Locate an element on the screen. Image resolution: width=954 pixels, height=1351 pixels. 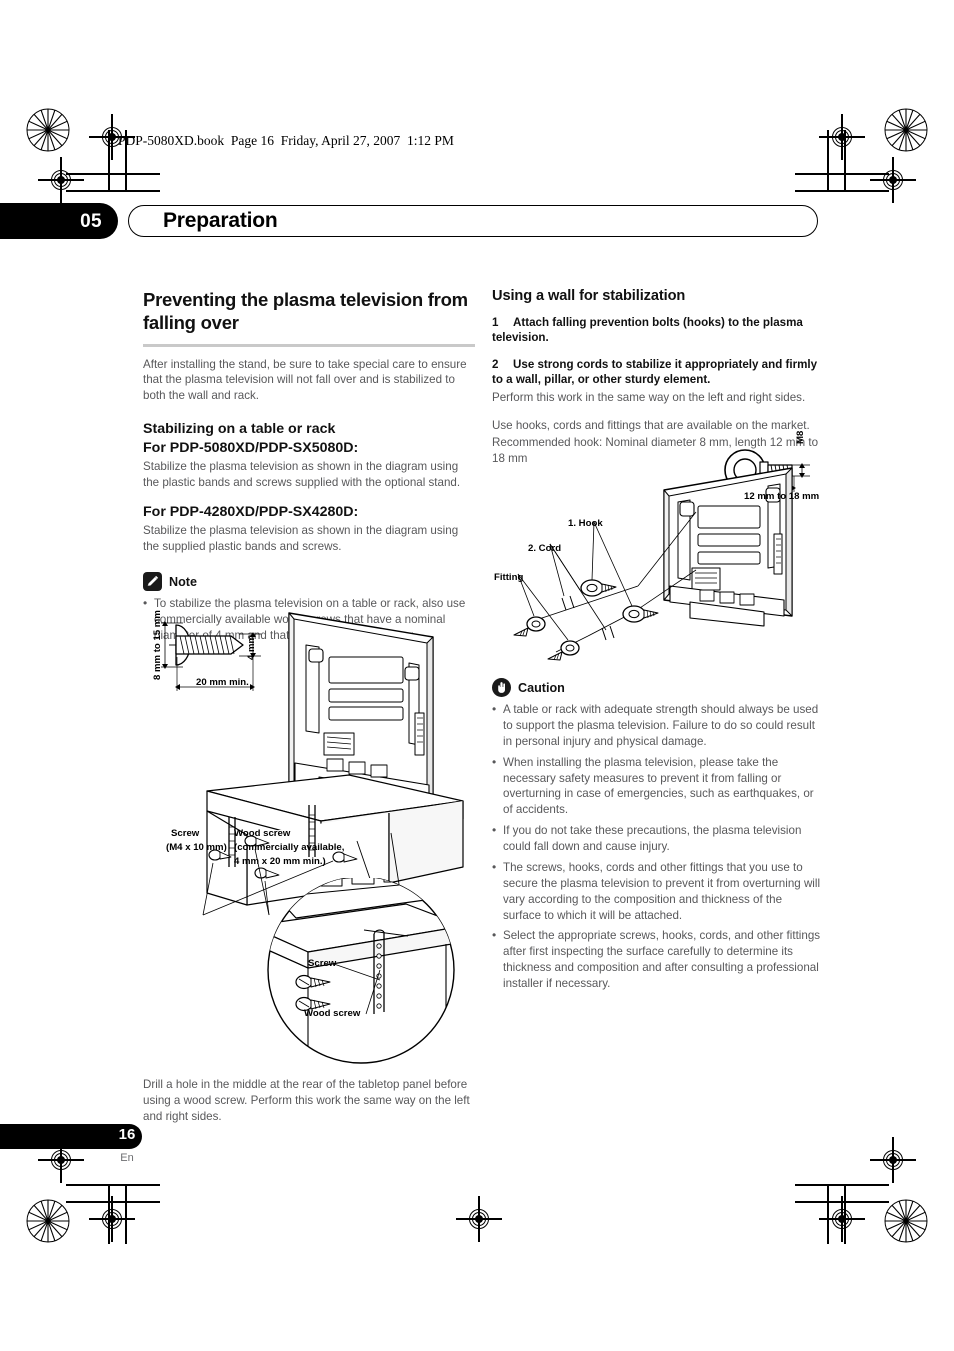
detail-screw-label: Screw is located at coordinates (322, 963).